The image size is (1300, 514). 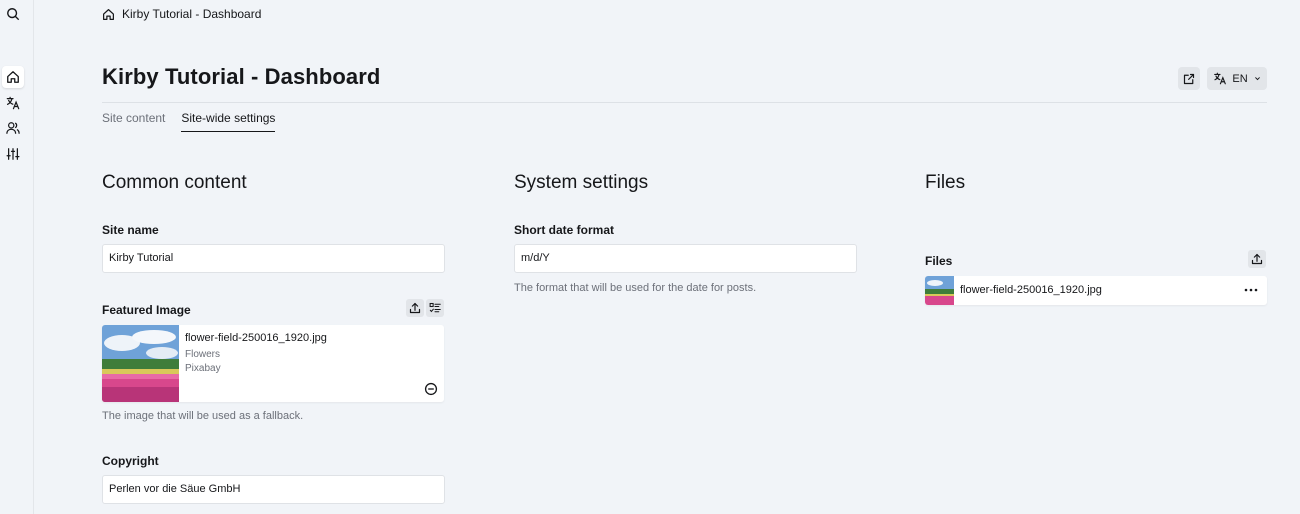 What do you see at coordinates (1257, 79) in the screenshot?
I see `chevron-down-icon` at bounding box center [1257, 79].